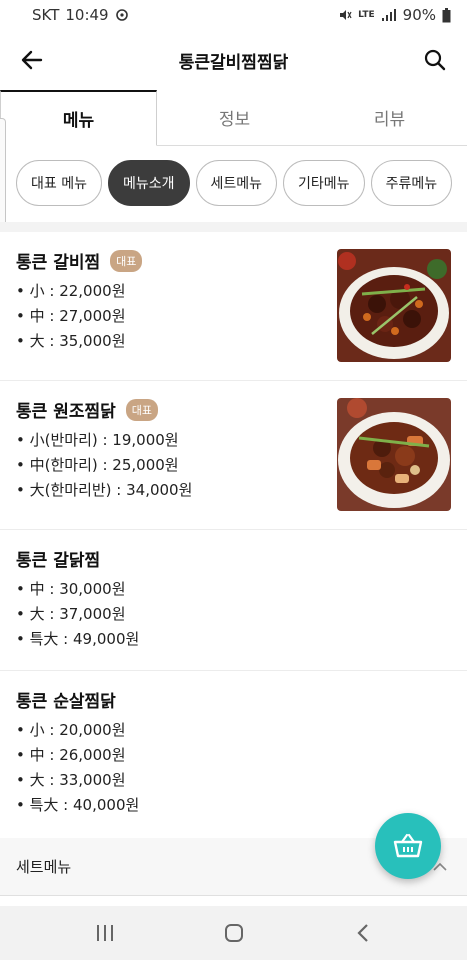 The image size is (467, 960). What do you see at coordinates (148, 183) in the screenshot?
I see `chip-menu-intro: 메뉴소개` at bounding box center [148, 183].